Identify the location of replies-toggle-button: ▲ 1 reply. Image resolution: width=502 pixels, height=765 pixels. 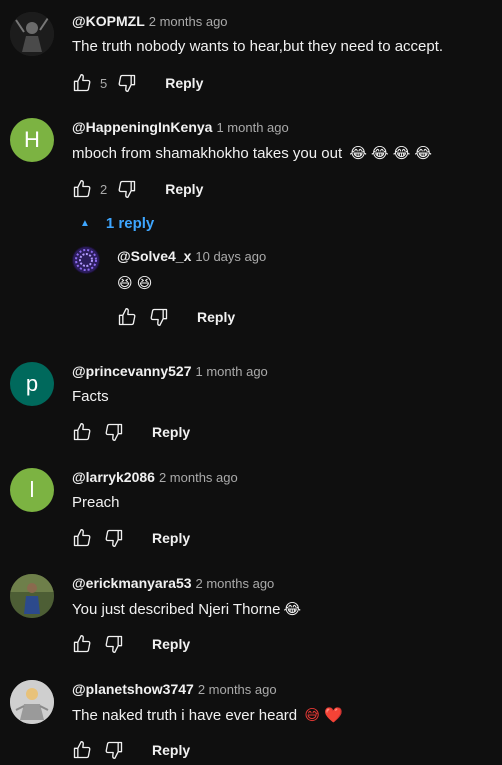
(117, 223).